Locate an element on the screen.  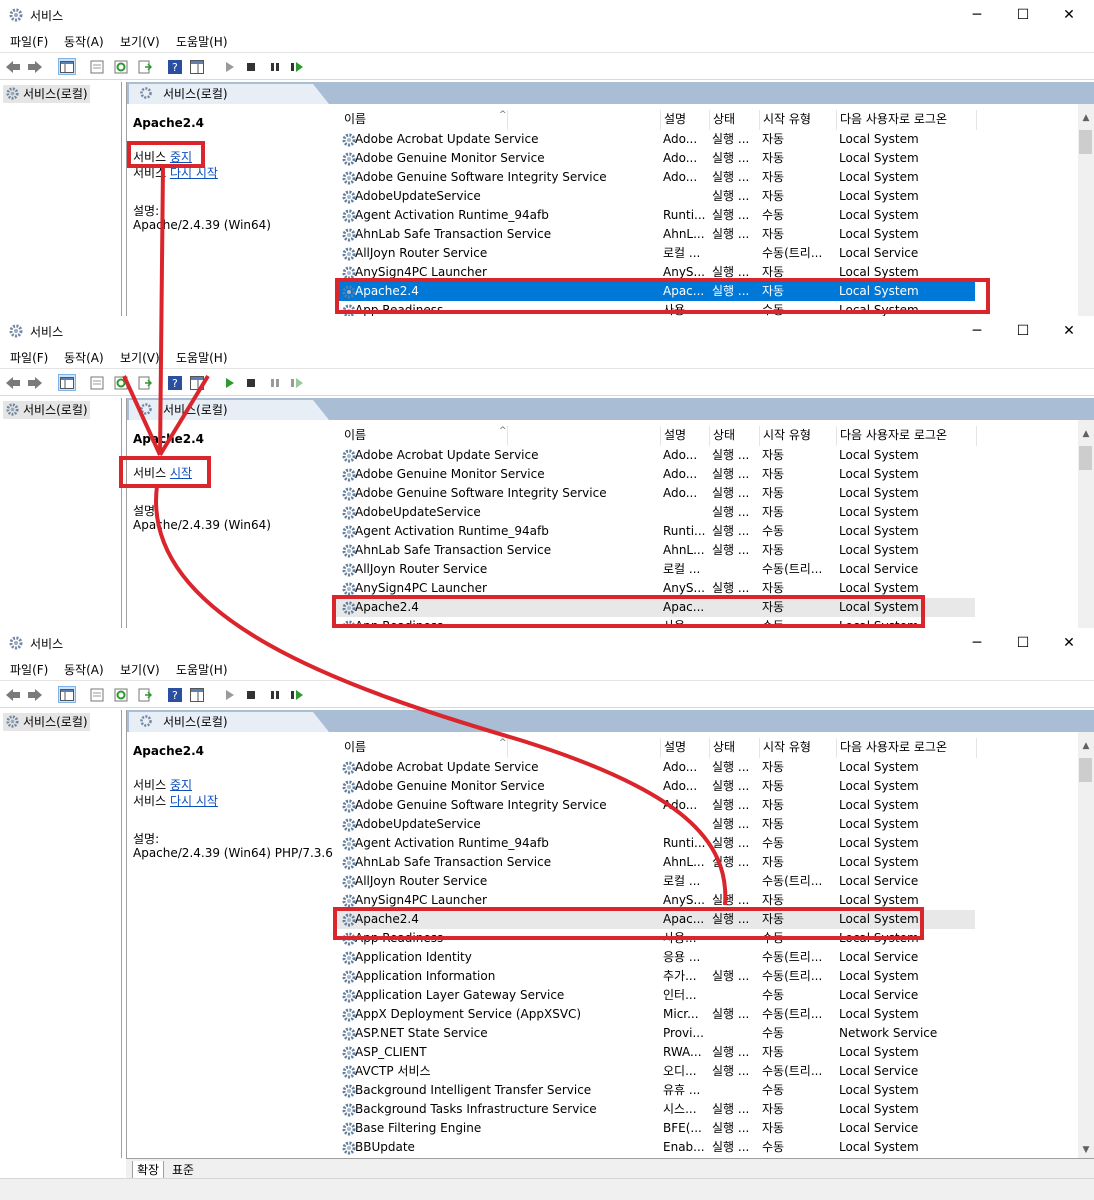
restart-service-icon is located at coordinates (297, 694).